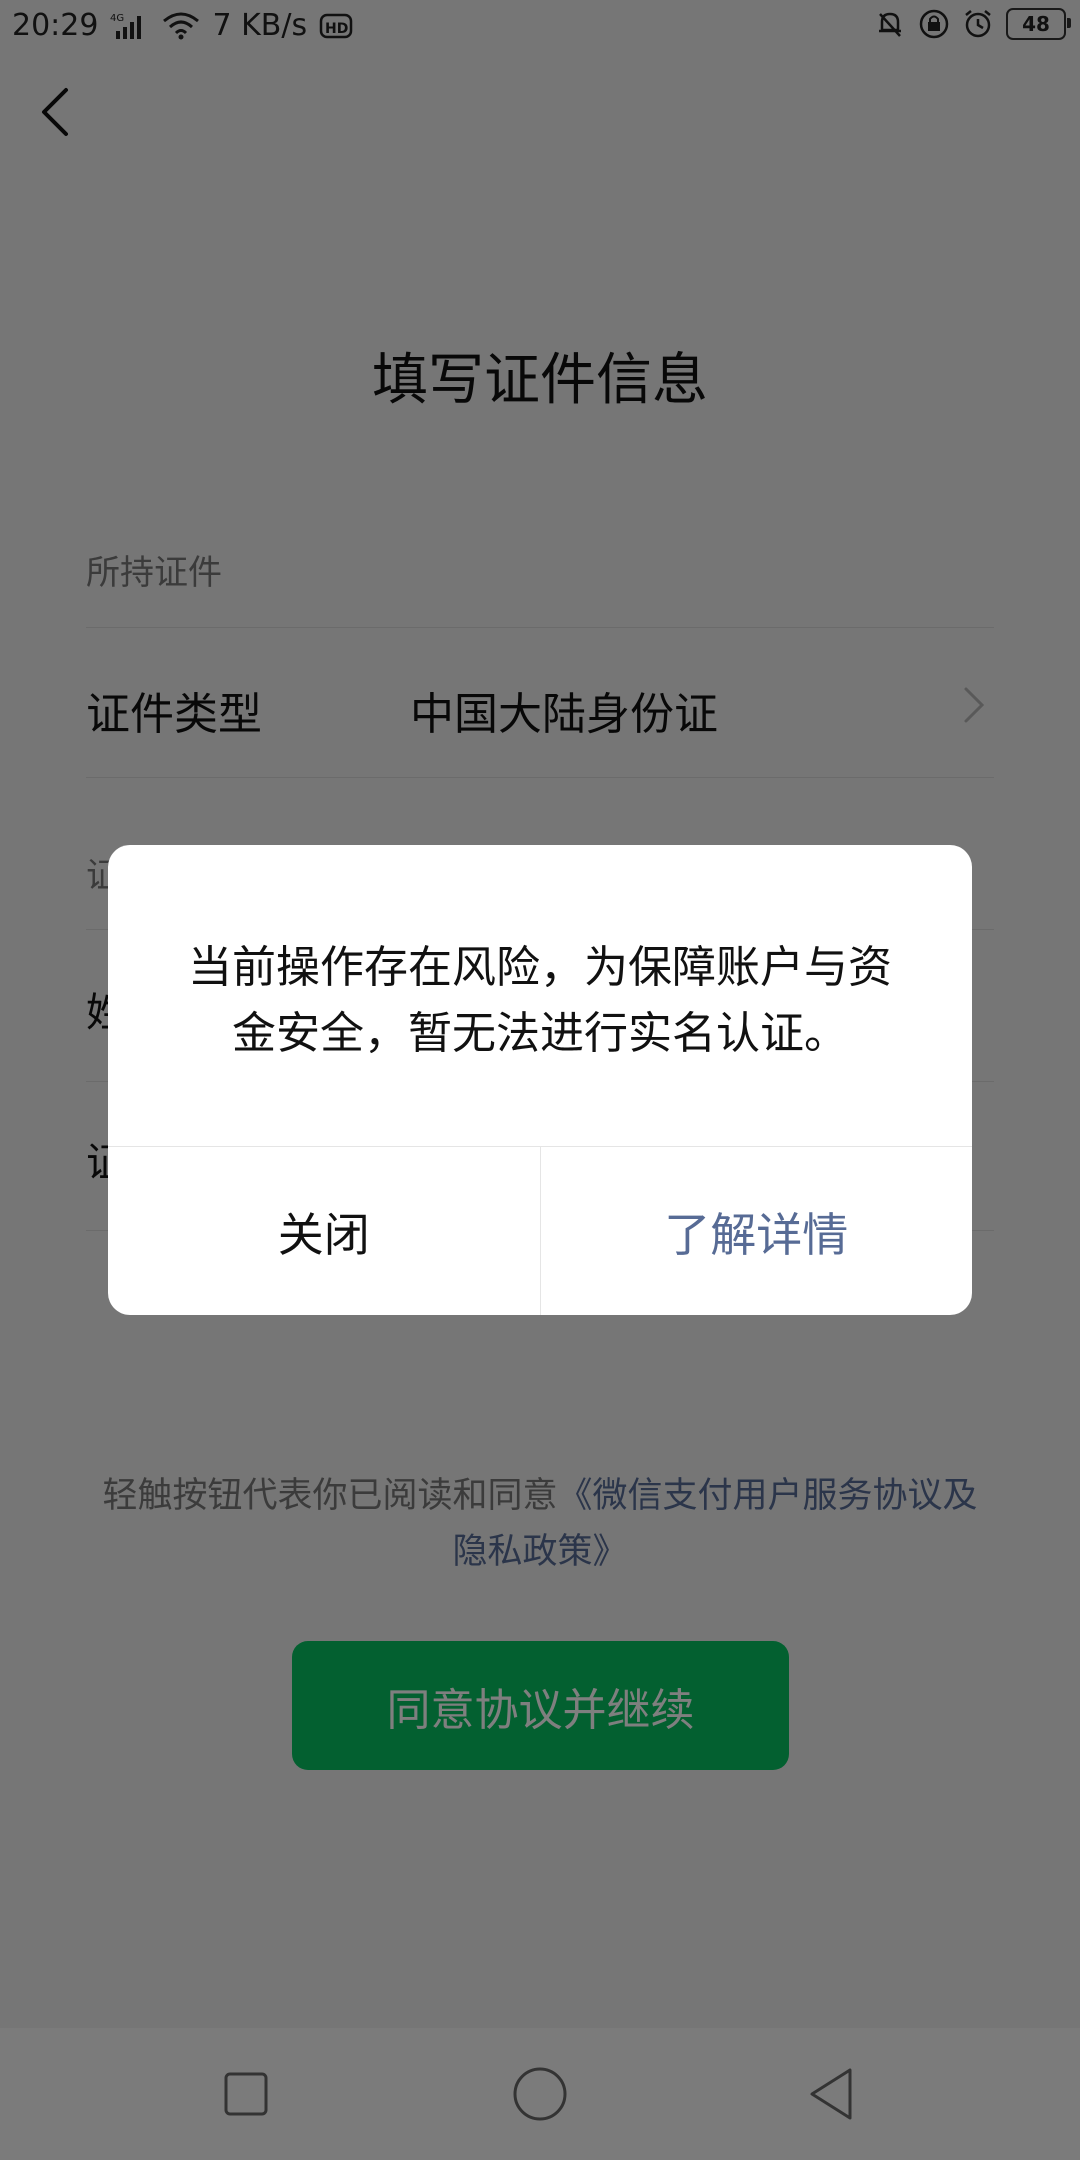 The width and height of the screenshot is (1080, 2160). Describe the element at coordinates (756, 1234) in the screenshot. I see `dialog-details-label: 了解详情` at that location.